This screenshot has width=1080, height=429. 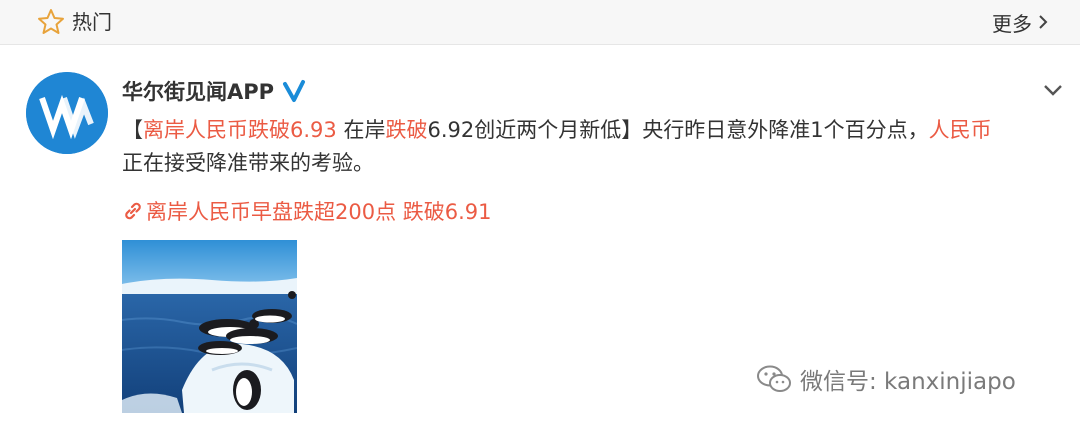 I want to click on top-bar: 热门 更多, so click(x=540, y=22).